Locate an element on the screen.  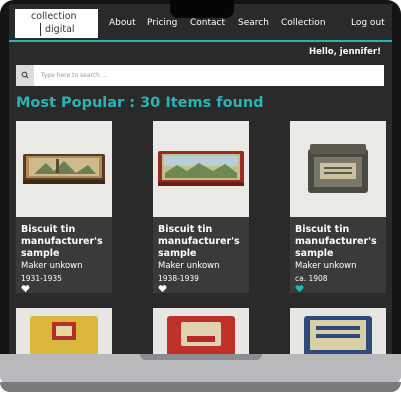
nav-pricing: Pricing is located at coordinates (162, 23).